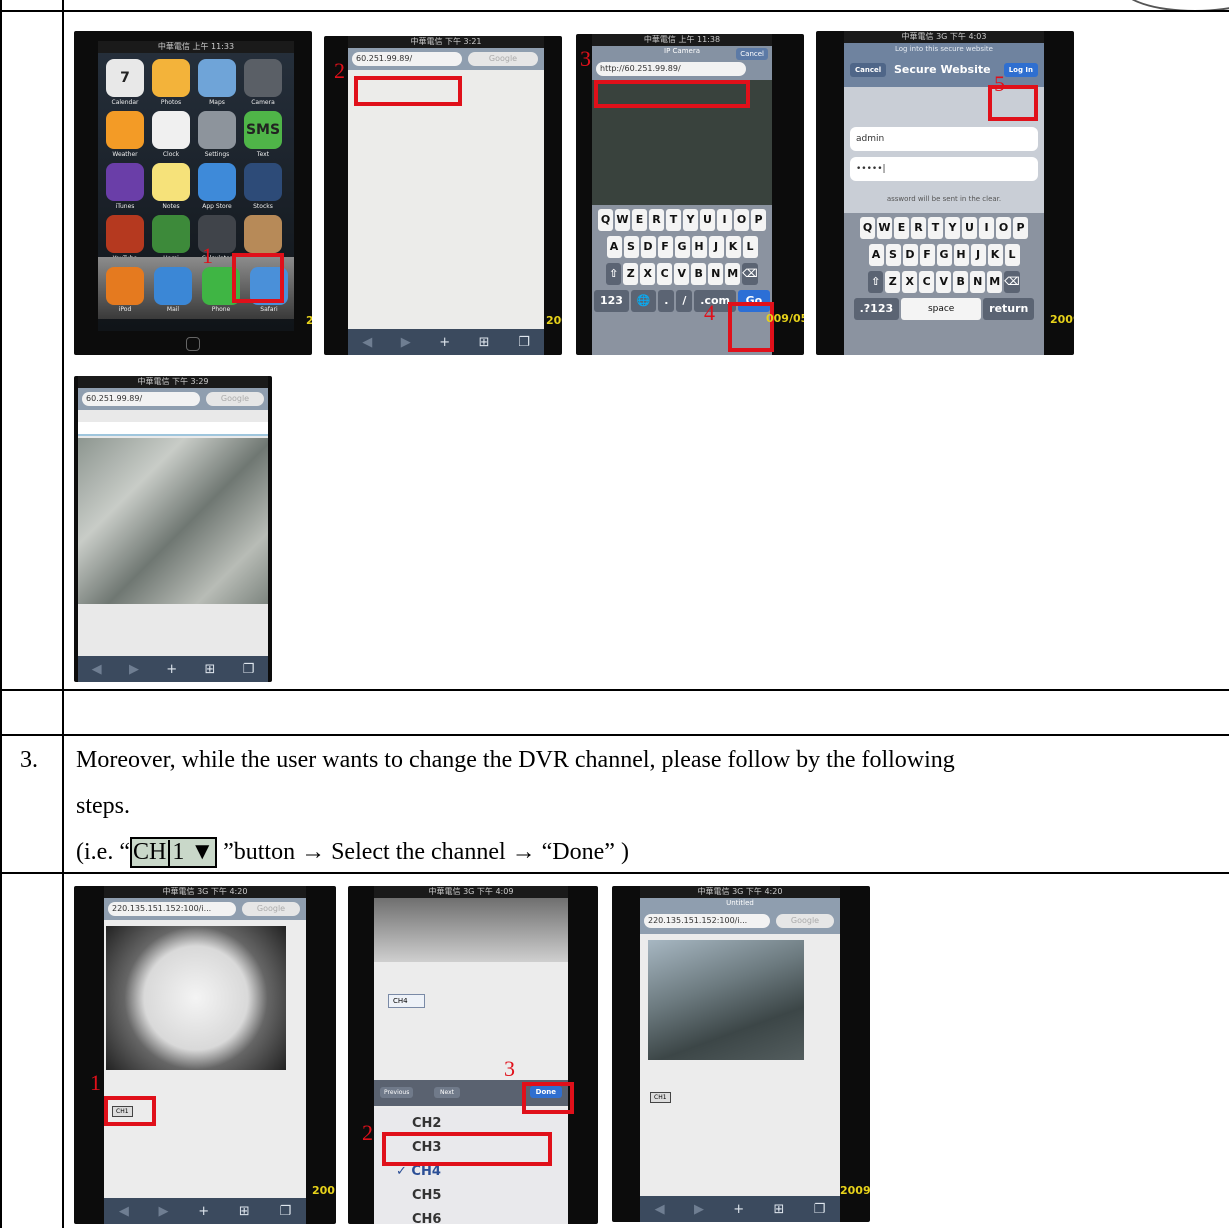  I want to click on keyboard-key: 123, so click(611, 301).